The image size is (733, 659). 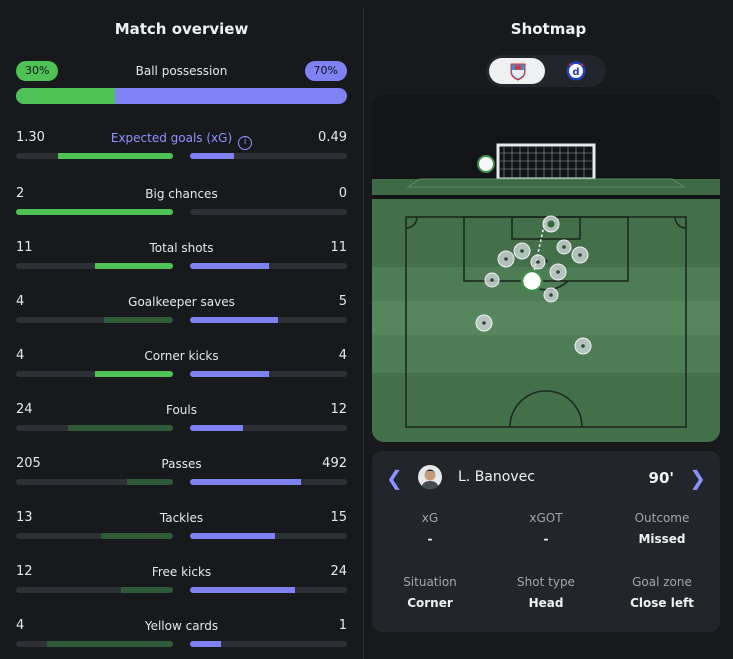 What do you see at coordinates (181, 302) in the screenshot?
I see `stat-label: Goalkeeper saves` at bounding box center [181, 302].